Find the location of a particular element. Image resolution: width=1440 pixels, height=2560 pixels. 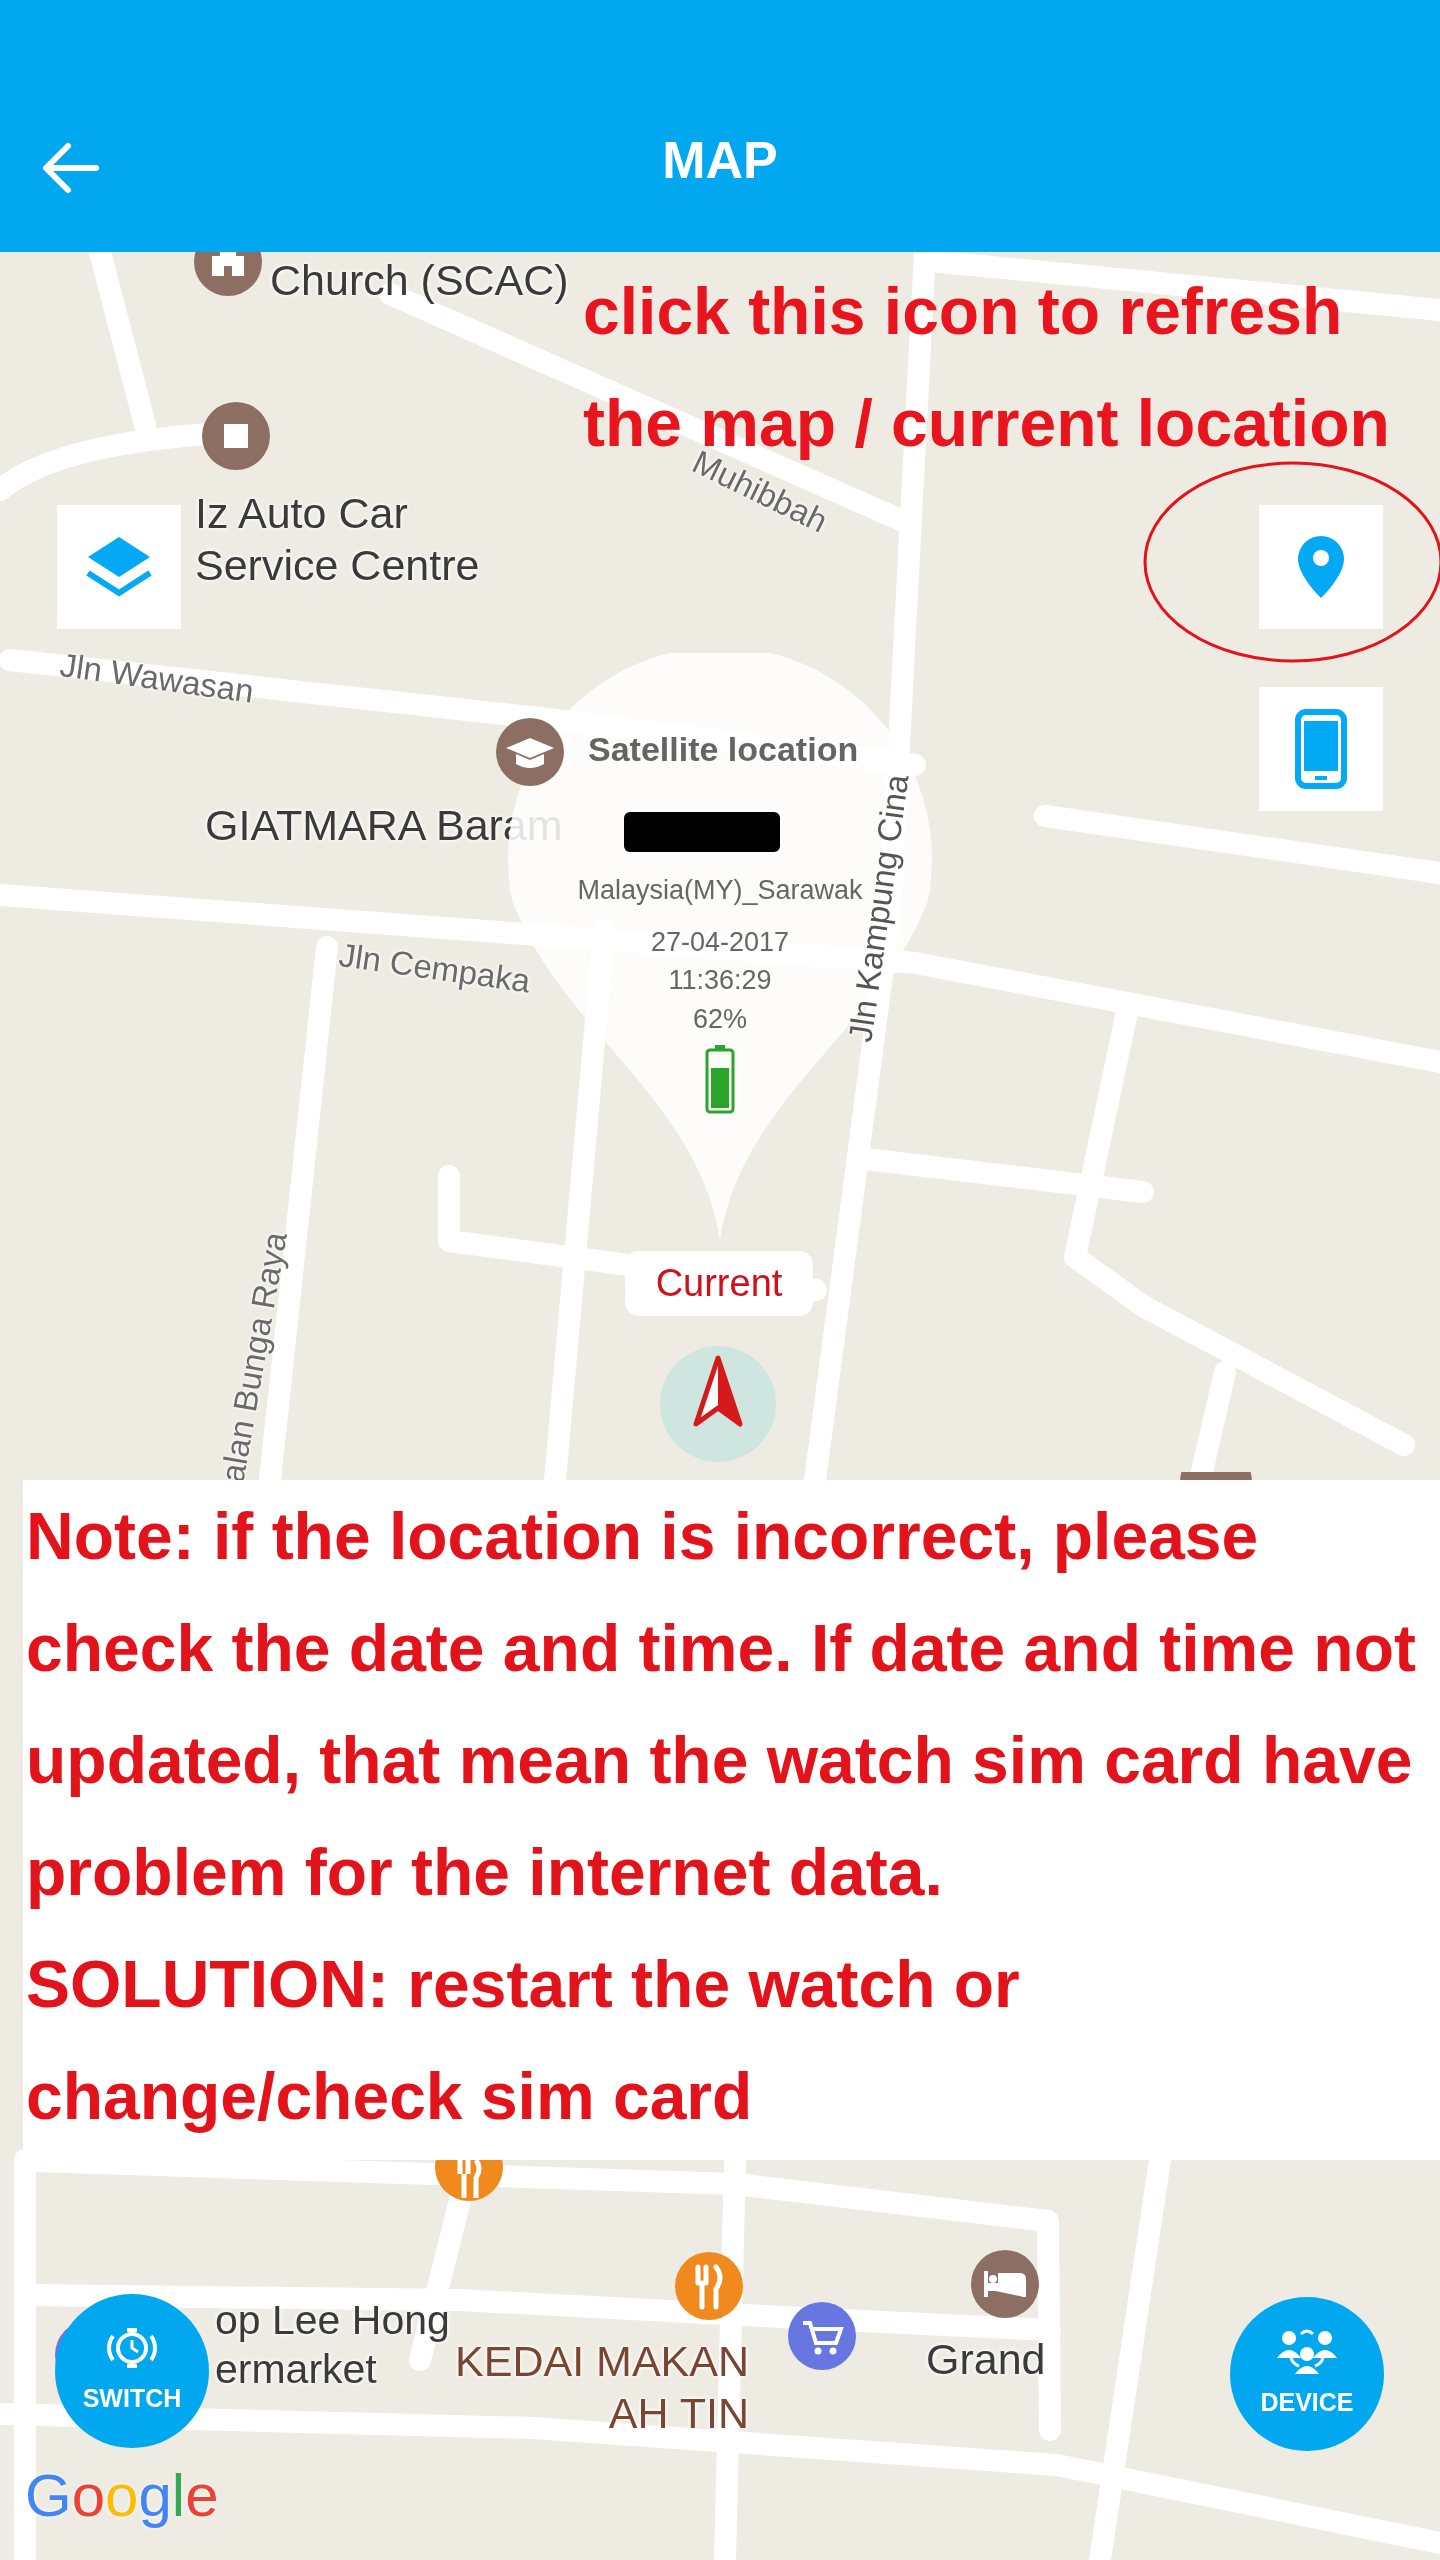

solution-text: SOLUTION: restart the watch or change/check sim card is located at coordinates (523, 2040).